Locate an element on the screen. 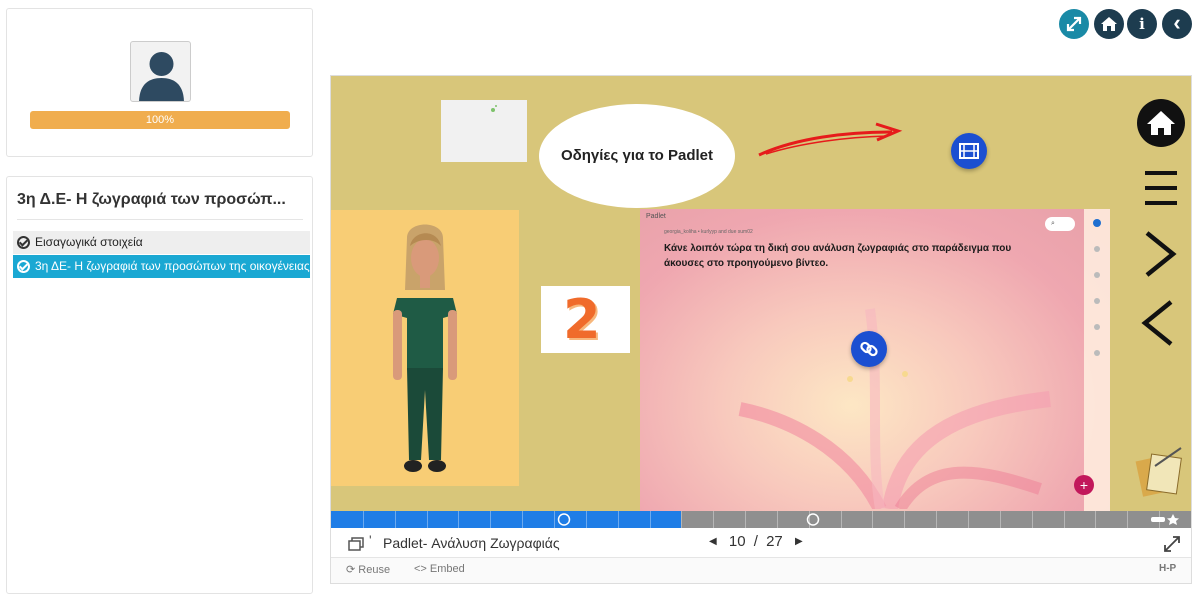 The image size is (1192, 594). avatar-girl-illustration is located at coordinates (425, 348).